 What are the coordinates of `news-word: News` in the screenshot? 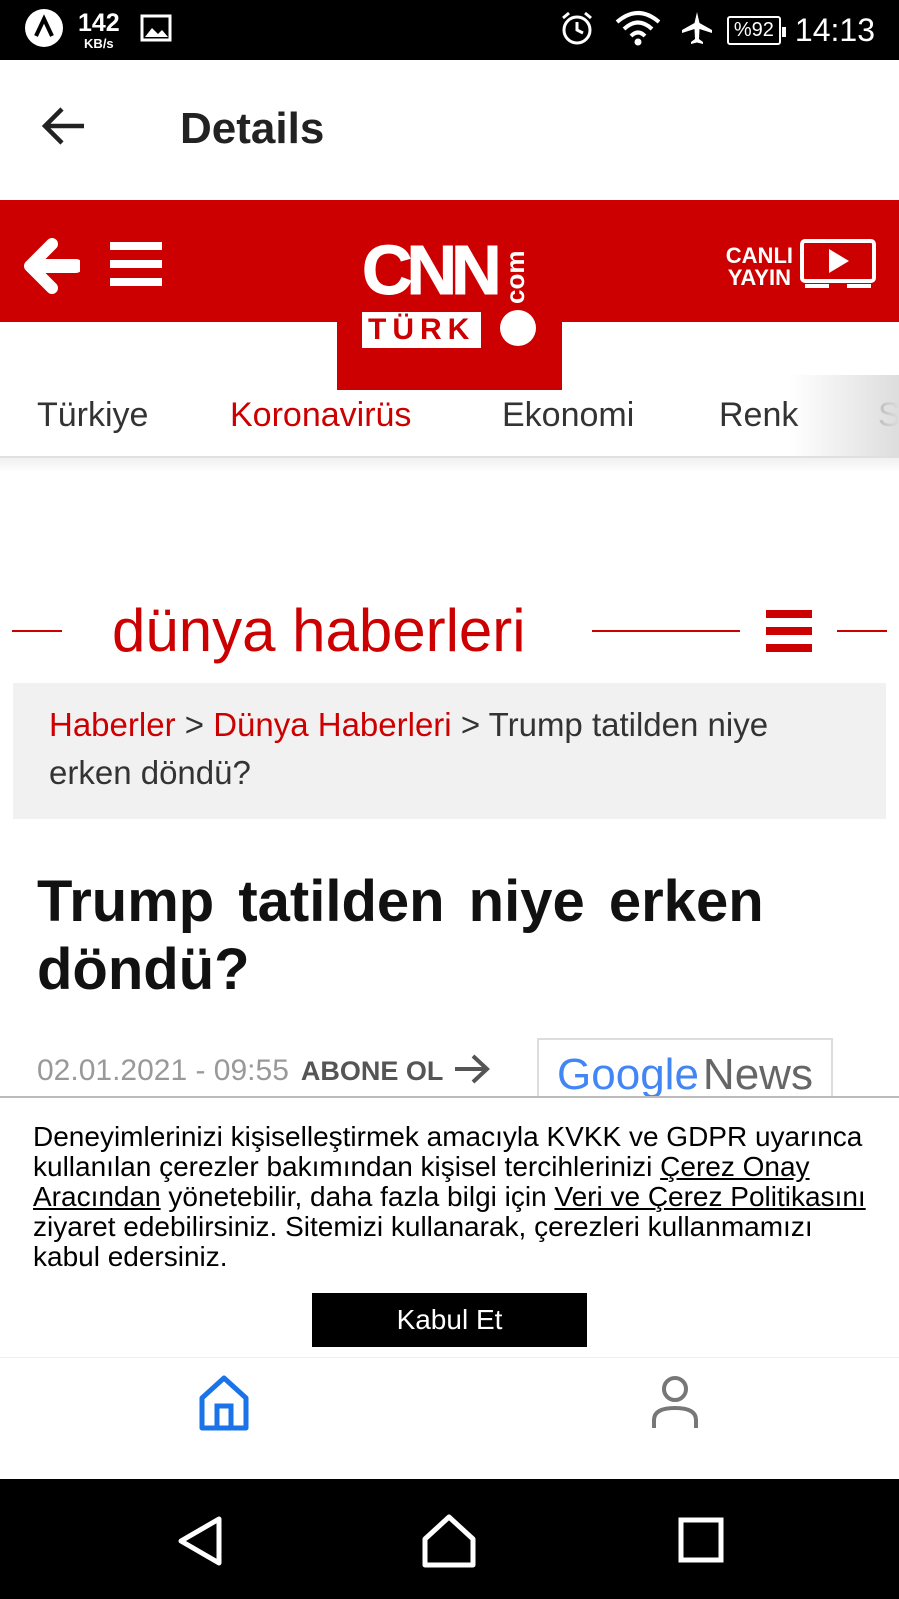 It's located at (757, 1074).